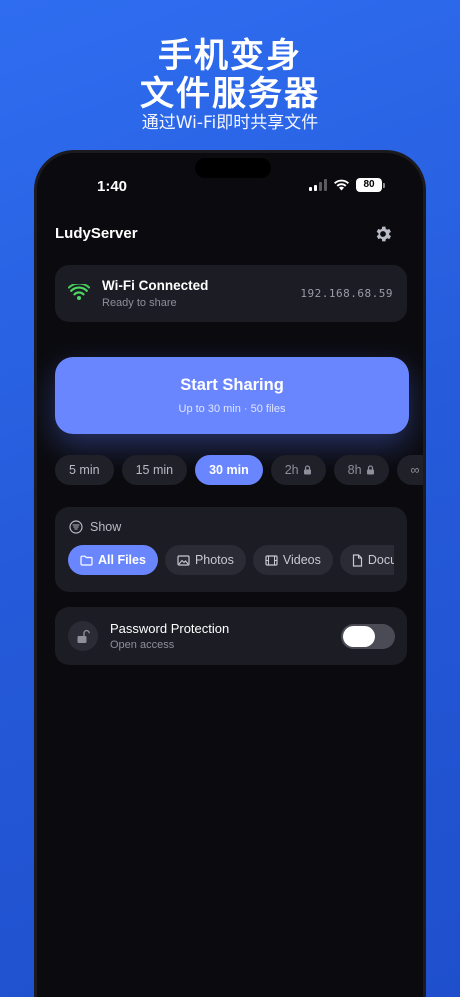 Image resolution: width=460 pixels, height=997 pixels. Describe the element at coordinates (83, 636) in the screenshot. I see `unlock-icon` at that location.